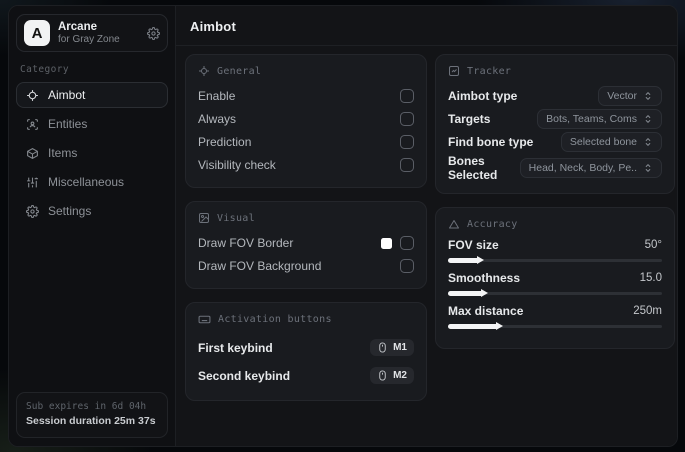 The height and width of the screenshot is (452, 685). Describe the element at coordinates (555, 293) in the screenshot. I see `smoothness-slider` at that location.